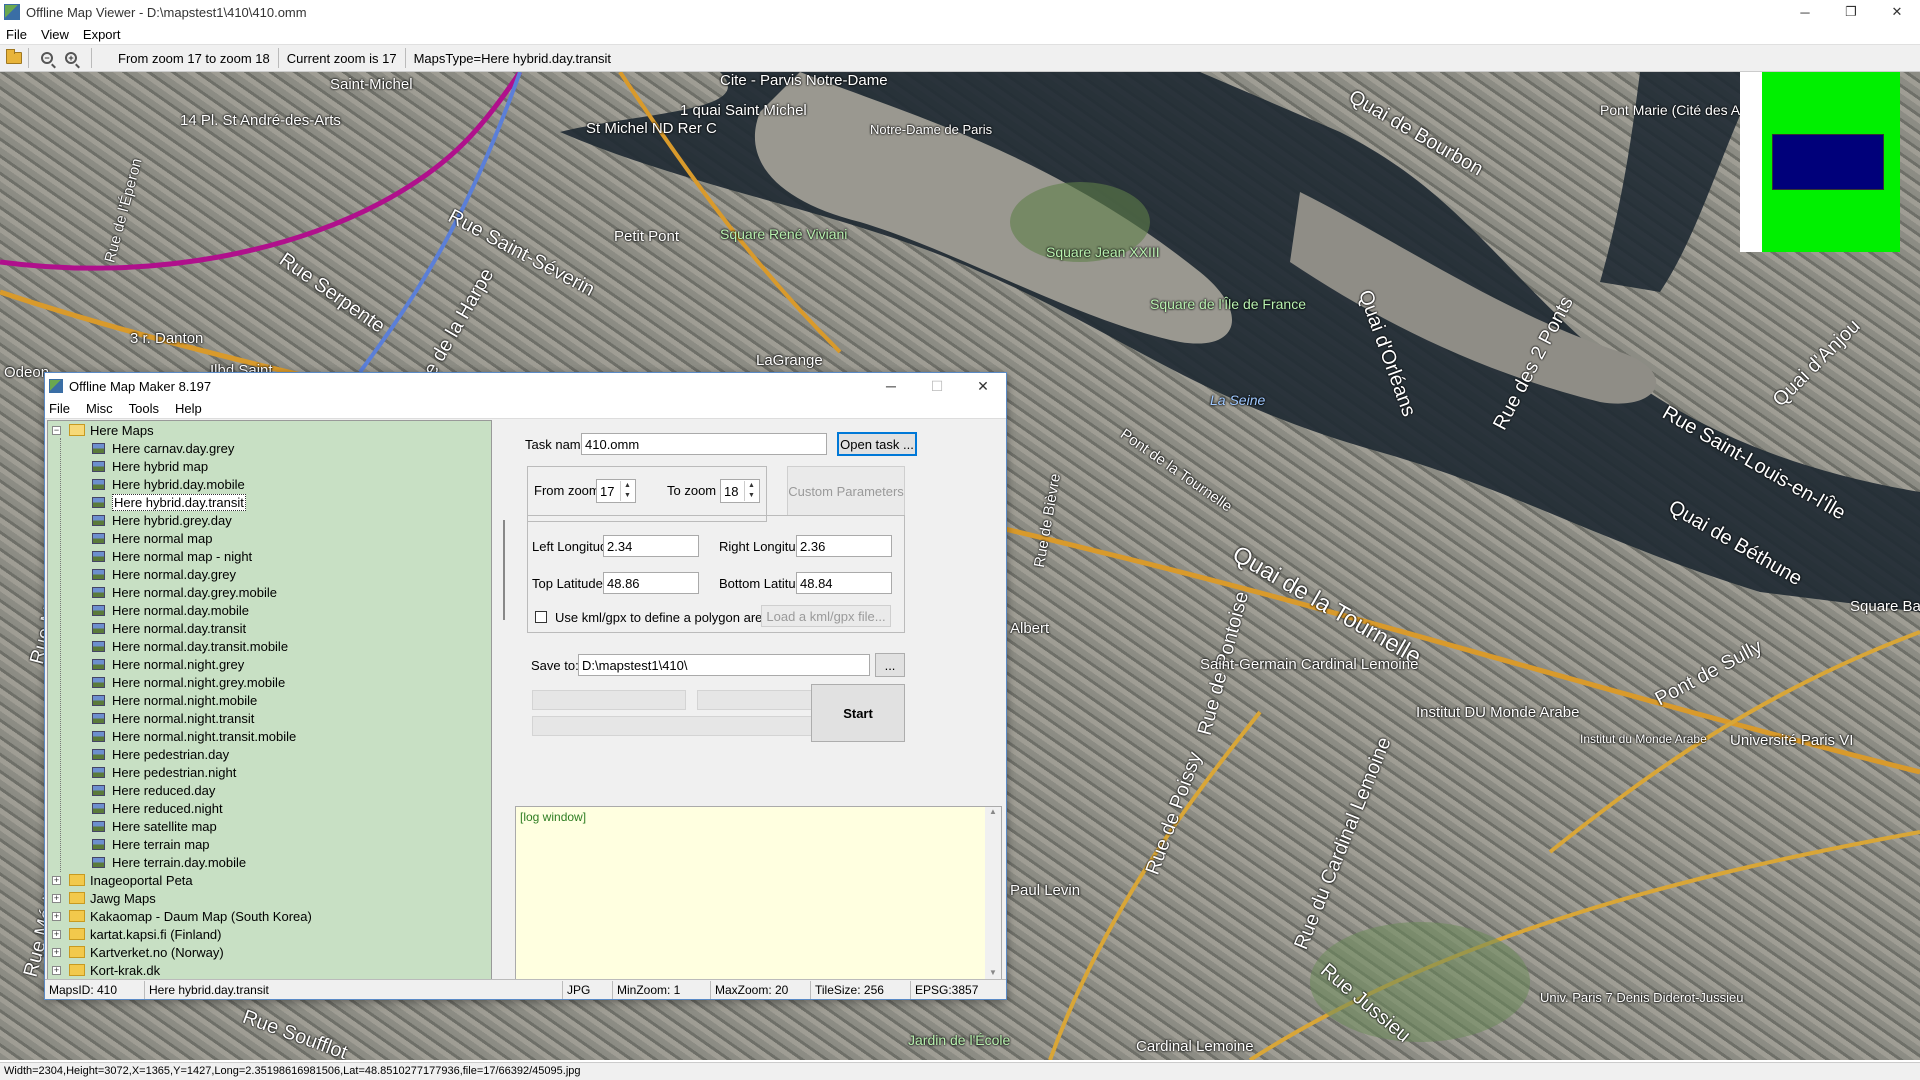 This screenshot has height=1080, width=1920. Describe the element at coordinates (1897, 12) in the screenshot. I see `close-button: ✕` at that location.